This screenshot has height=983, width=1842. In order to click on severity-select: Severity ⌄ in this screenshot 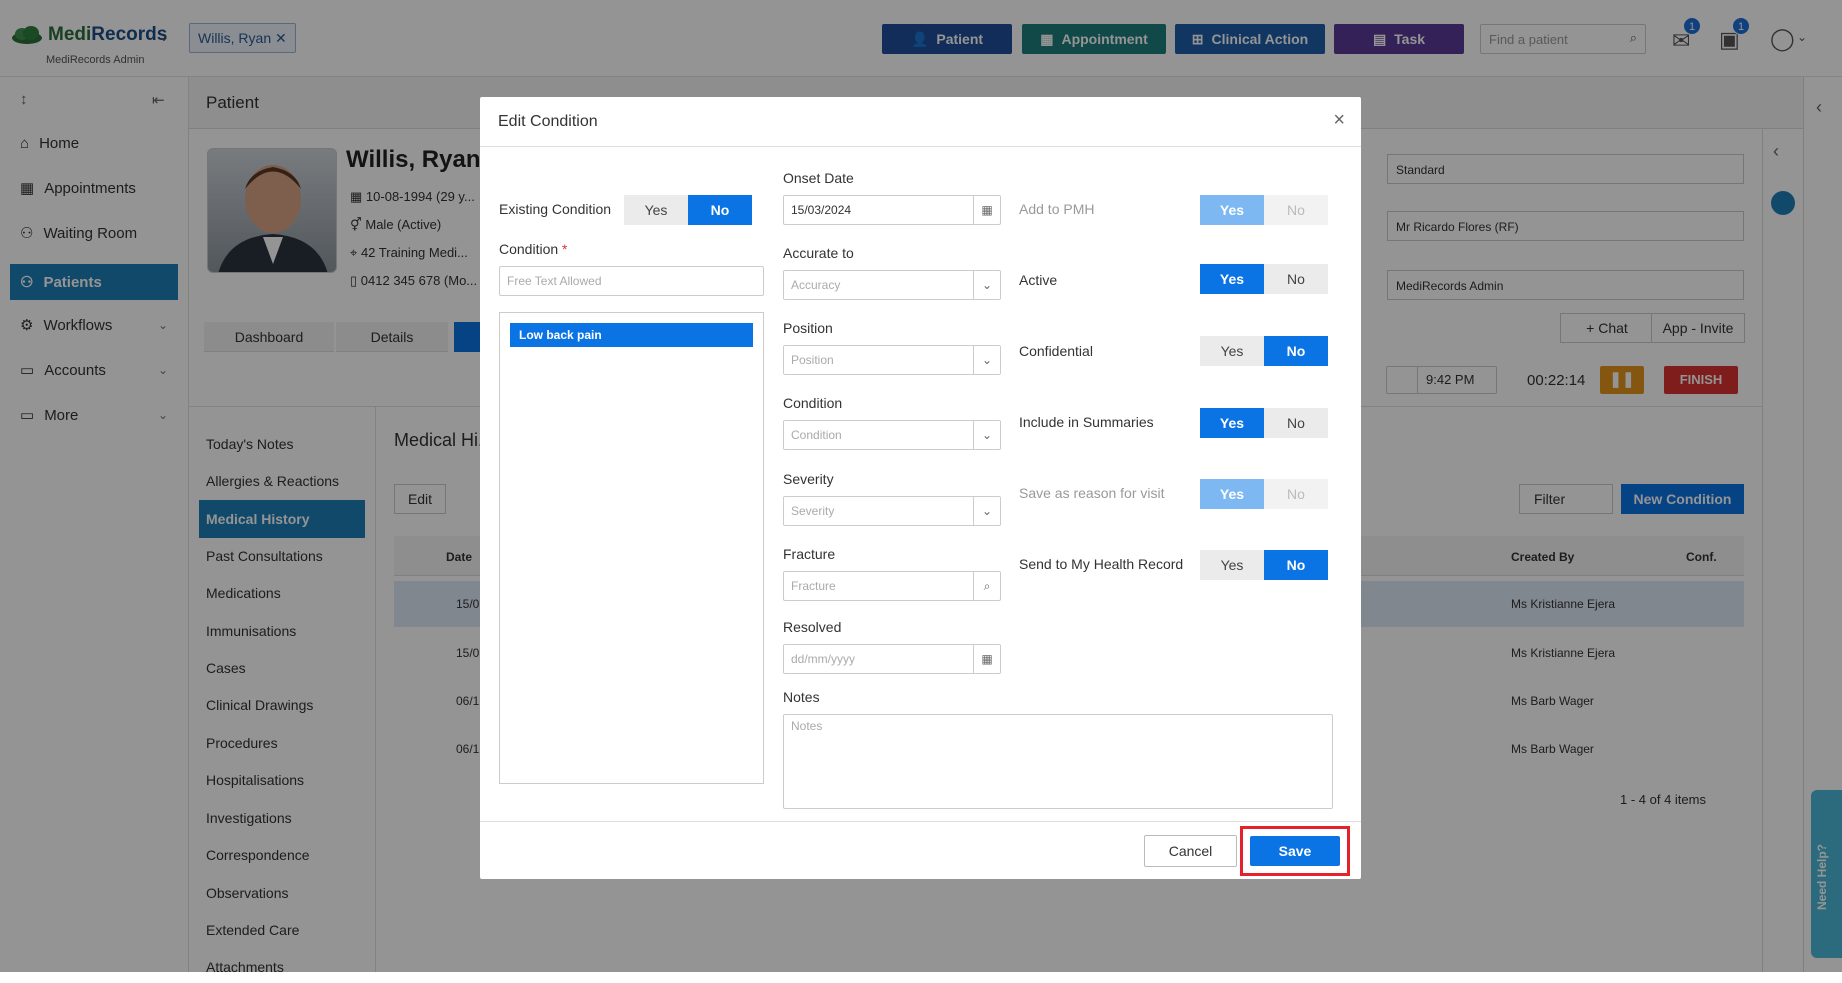, I will do `click(892, 511)`.